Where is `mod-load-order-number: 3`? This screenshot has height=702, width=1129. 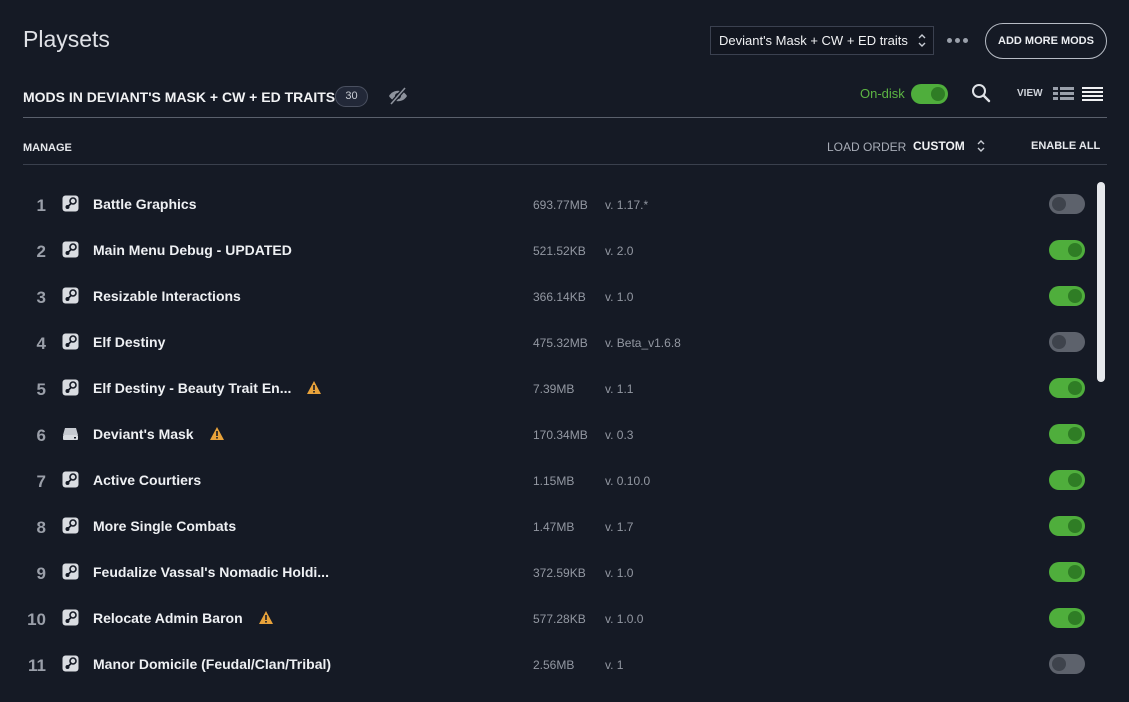 mod-load-order-number: 3 is located at coordinates (41, 297).